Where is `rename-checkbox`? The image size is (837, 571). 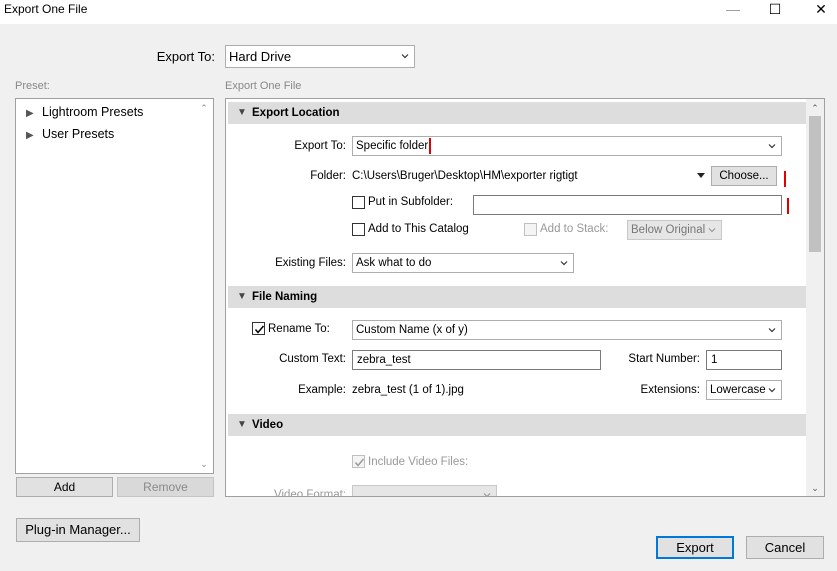
rename-checkbox is located at coordinates (258, 328).